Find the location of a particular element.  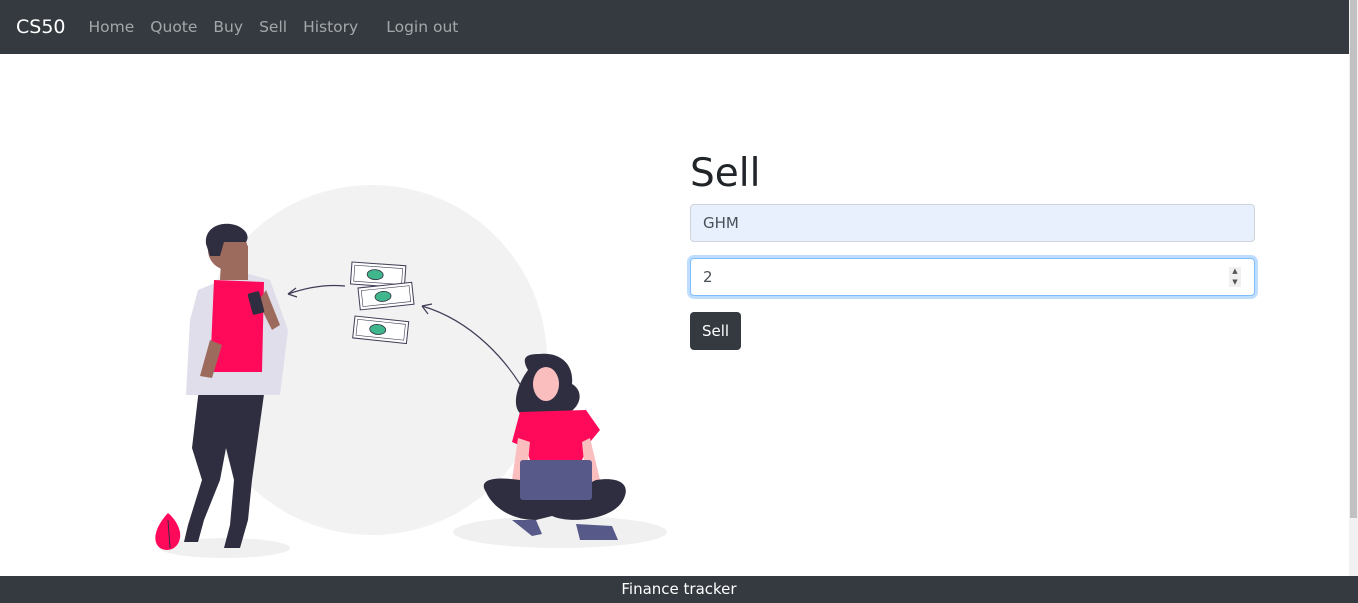

spinner-down-icon: ▼ is located at coordinates (1234, 282).